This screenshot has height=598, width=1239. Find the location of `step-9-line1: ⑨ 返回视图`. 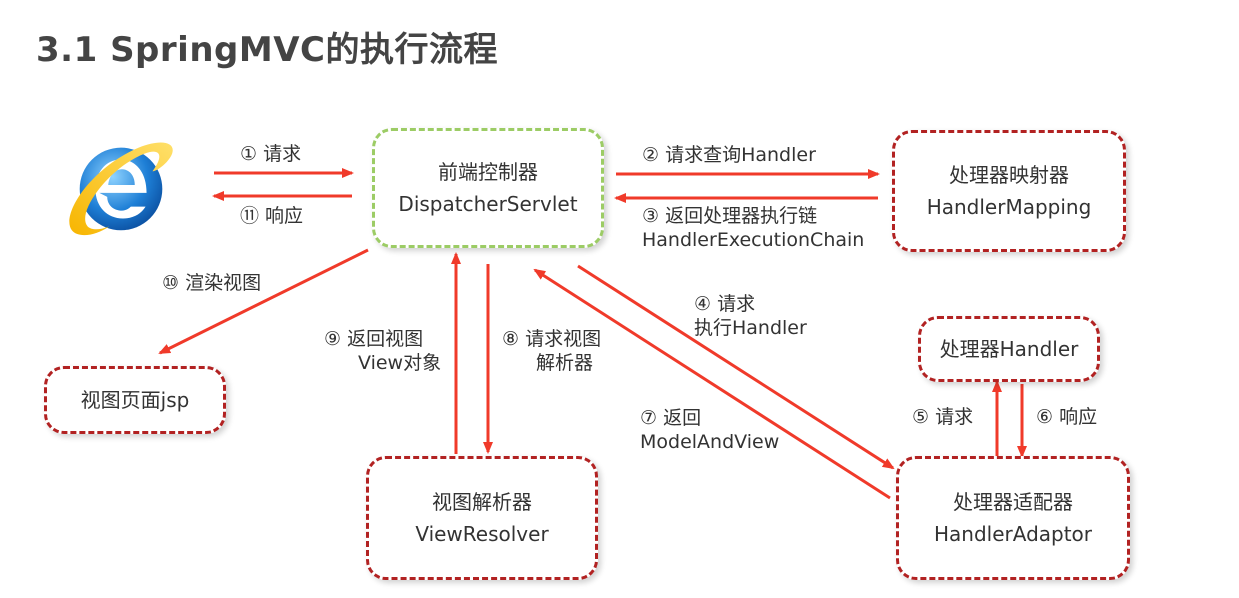

step-9-line1: ⑨ 返回视图 is located at coordinates (374, 339).